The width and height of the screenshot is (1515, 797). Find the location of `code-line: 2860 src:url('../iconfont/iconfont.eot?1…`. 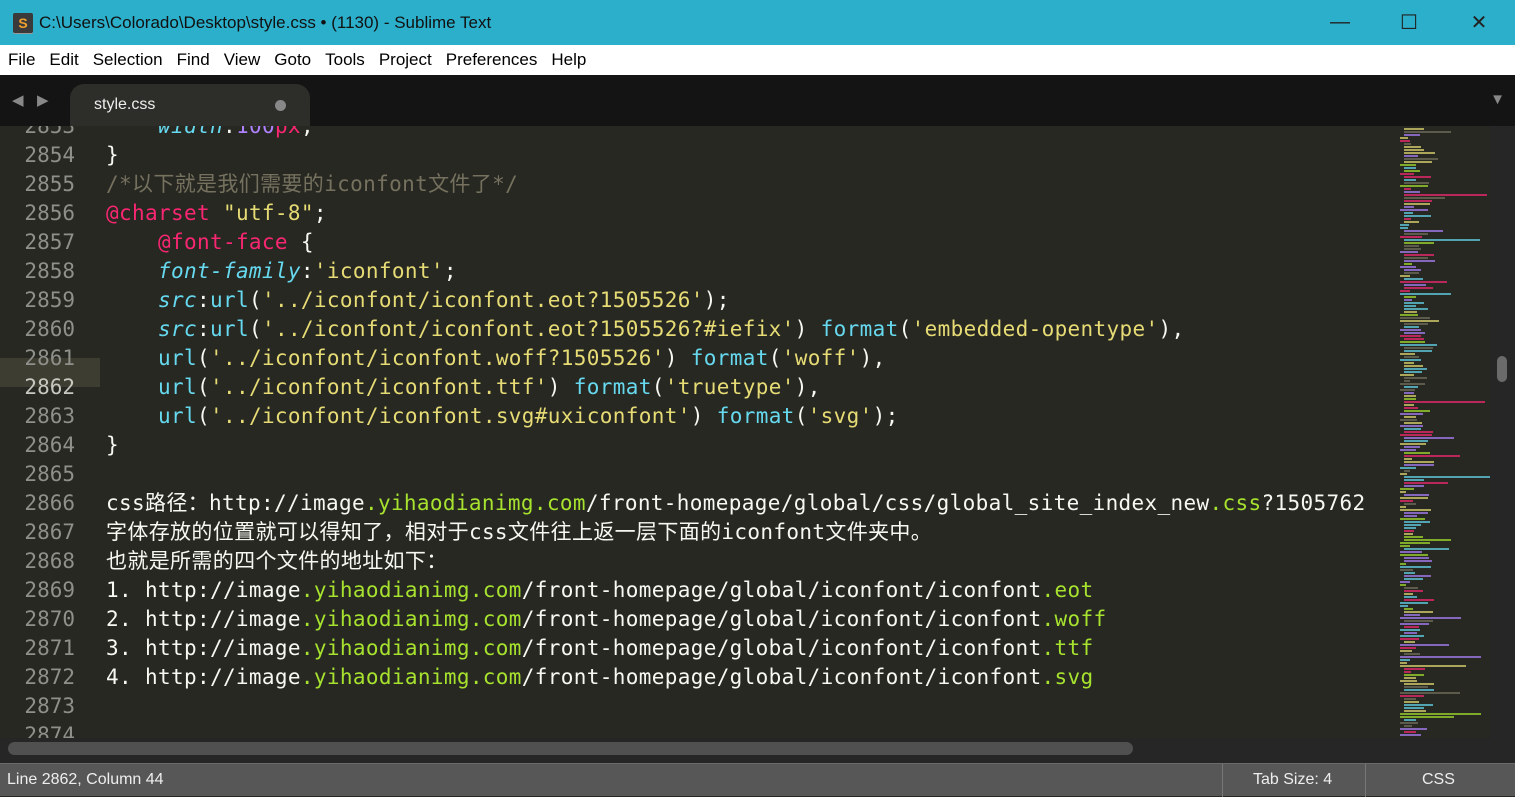

code-line: 2860 src:url('../iconfont/iconfont.eot?1… is located at coordinates (699, 329).